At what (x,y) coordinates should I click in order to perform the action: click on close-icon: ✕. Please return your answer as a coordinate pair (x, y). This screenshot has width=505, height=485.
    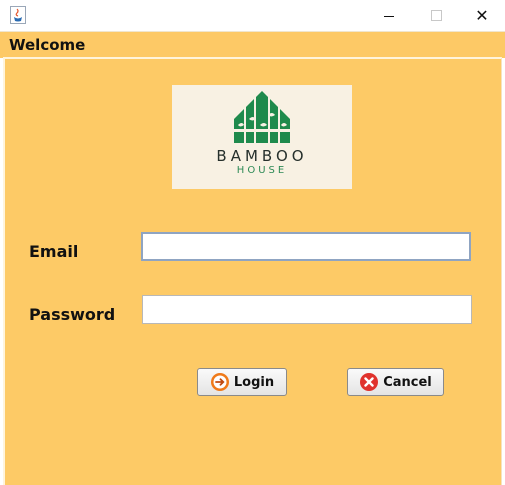
    Looking at the image, I should click on (482, 15).